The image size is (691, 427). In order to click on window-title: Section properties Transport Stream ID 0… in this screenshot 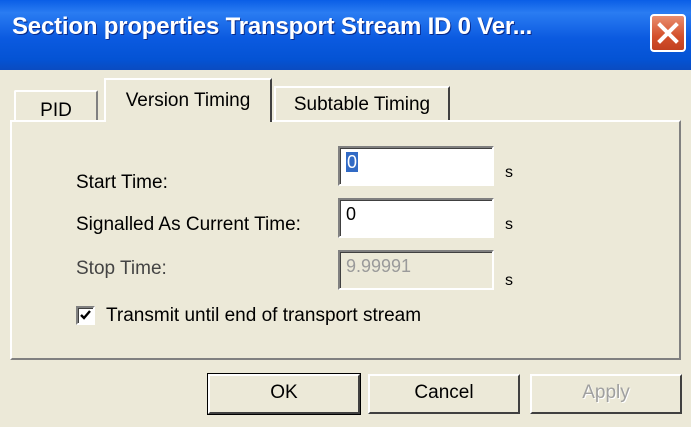, I will do `click(272, 26)`.